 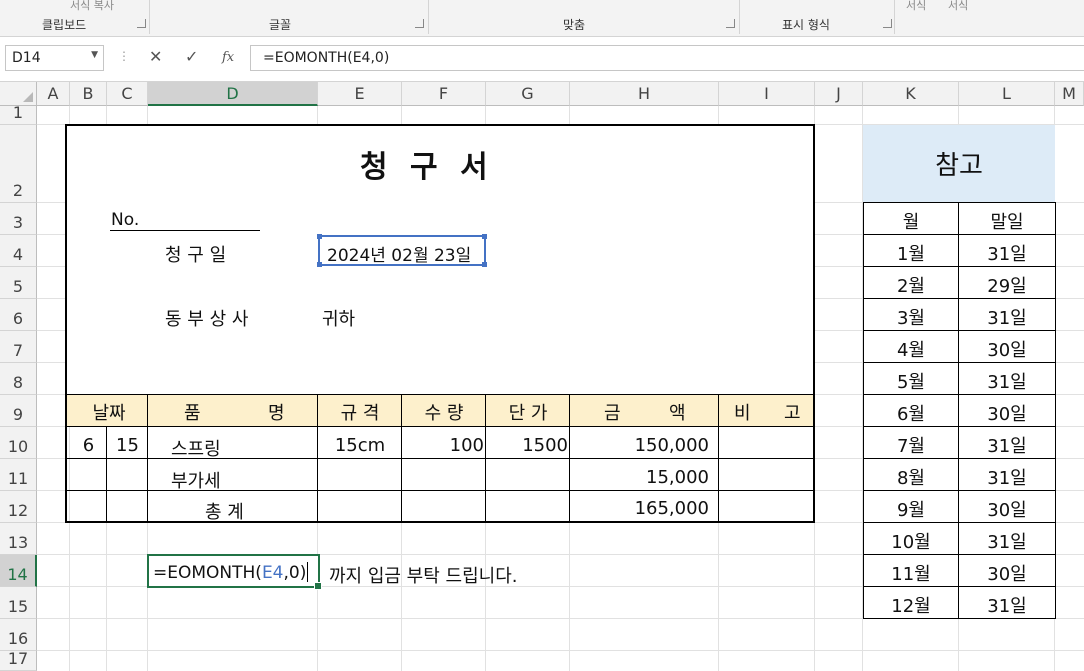 What do you see at coordinates (196, 481) in the screenshot?
I see `vat-label: 부가세` at bounding box center [196, 481].